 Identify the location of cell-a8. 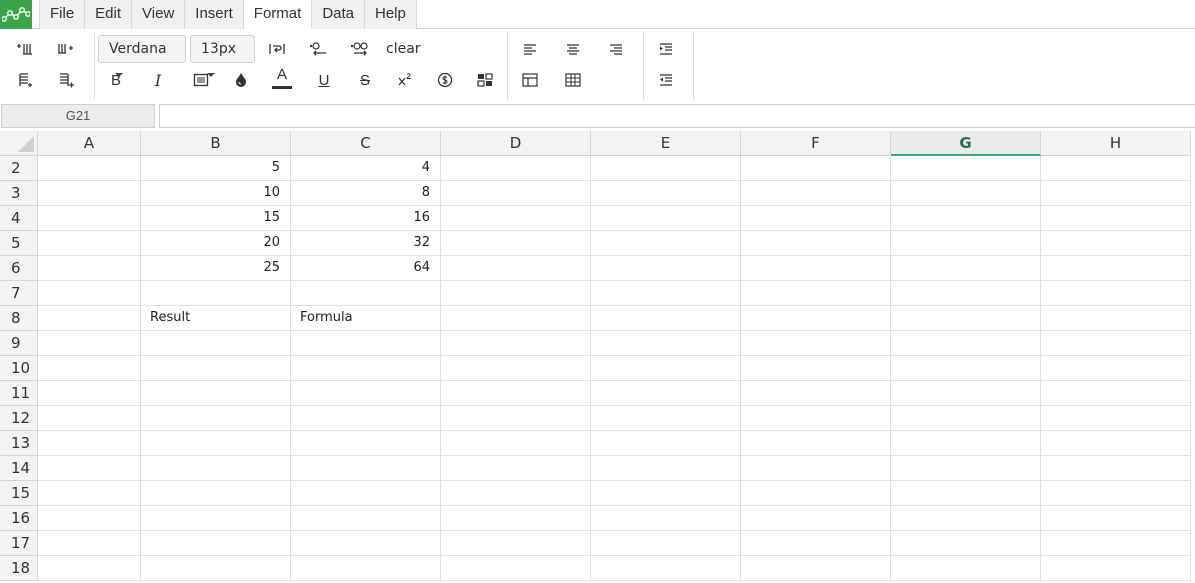
(89, 318).